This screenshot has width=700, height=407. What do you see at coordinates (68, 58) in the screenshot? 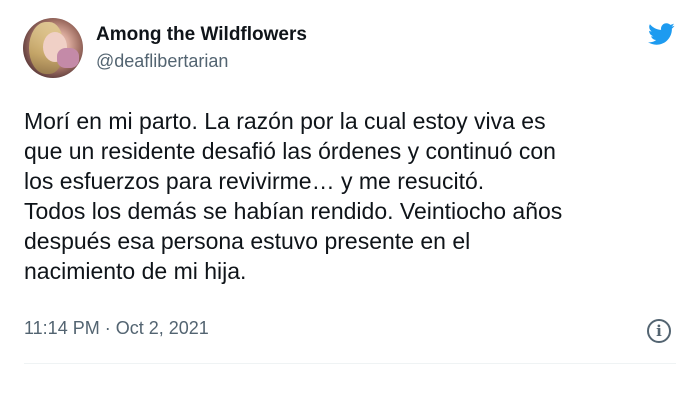
I see `avatar-hand` at bounding box center [68, 58].